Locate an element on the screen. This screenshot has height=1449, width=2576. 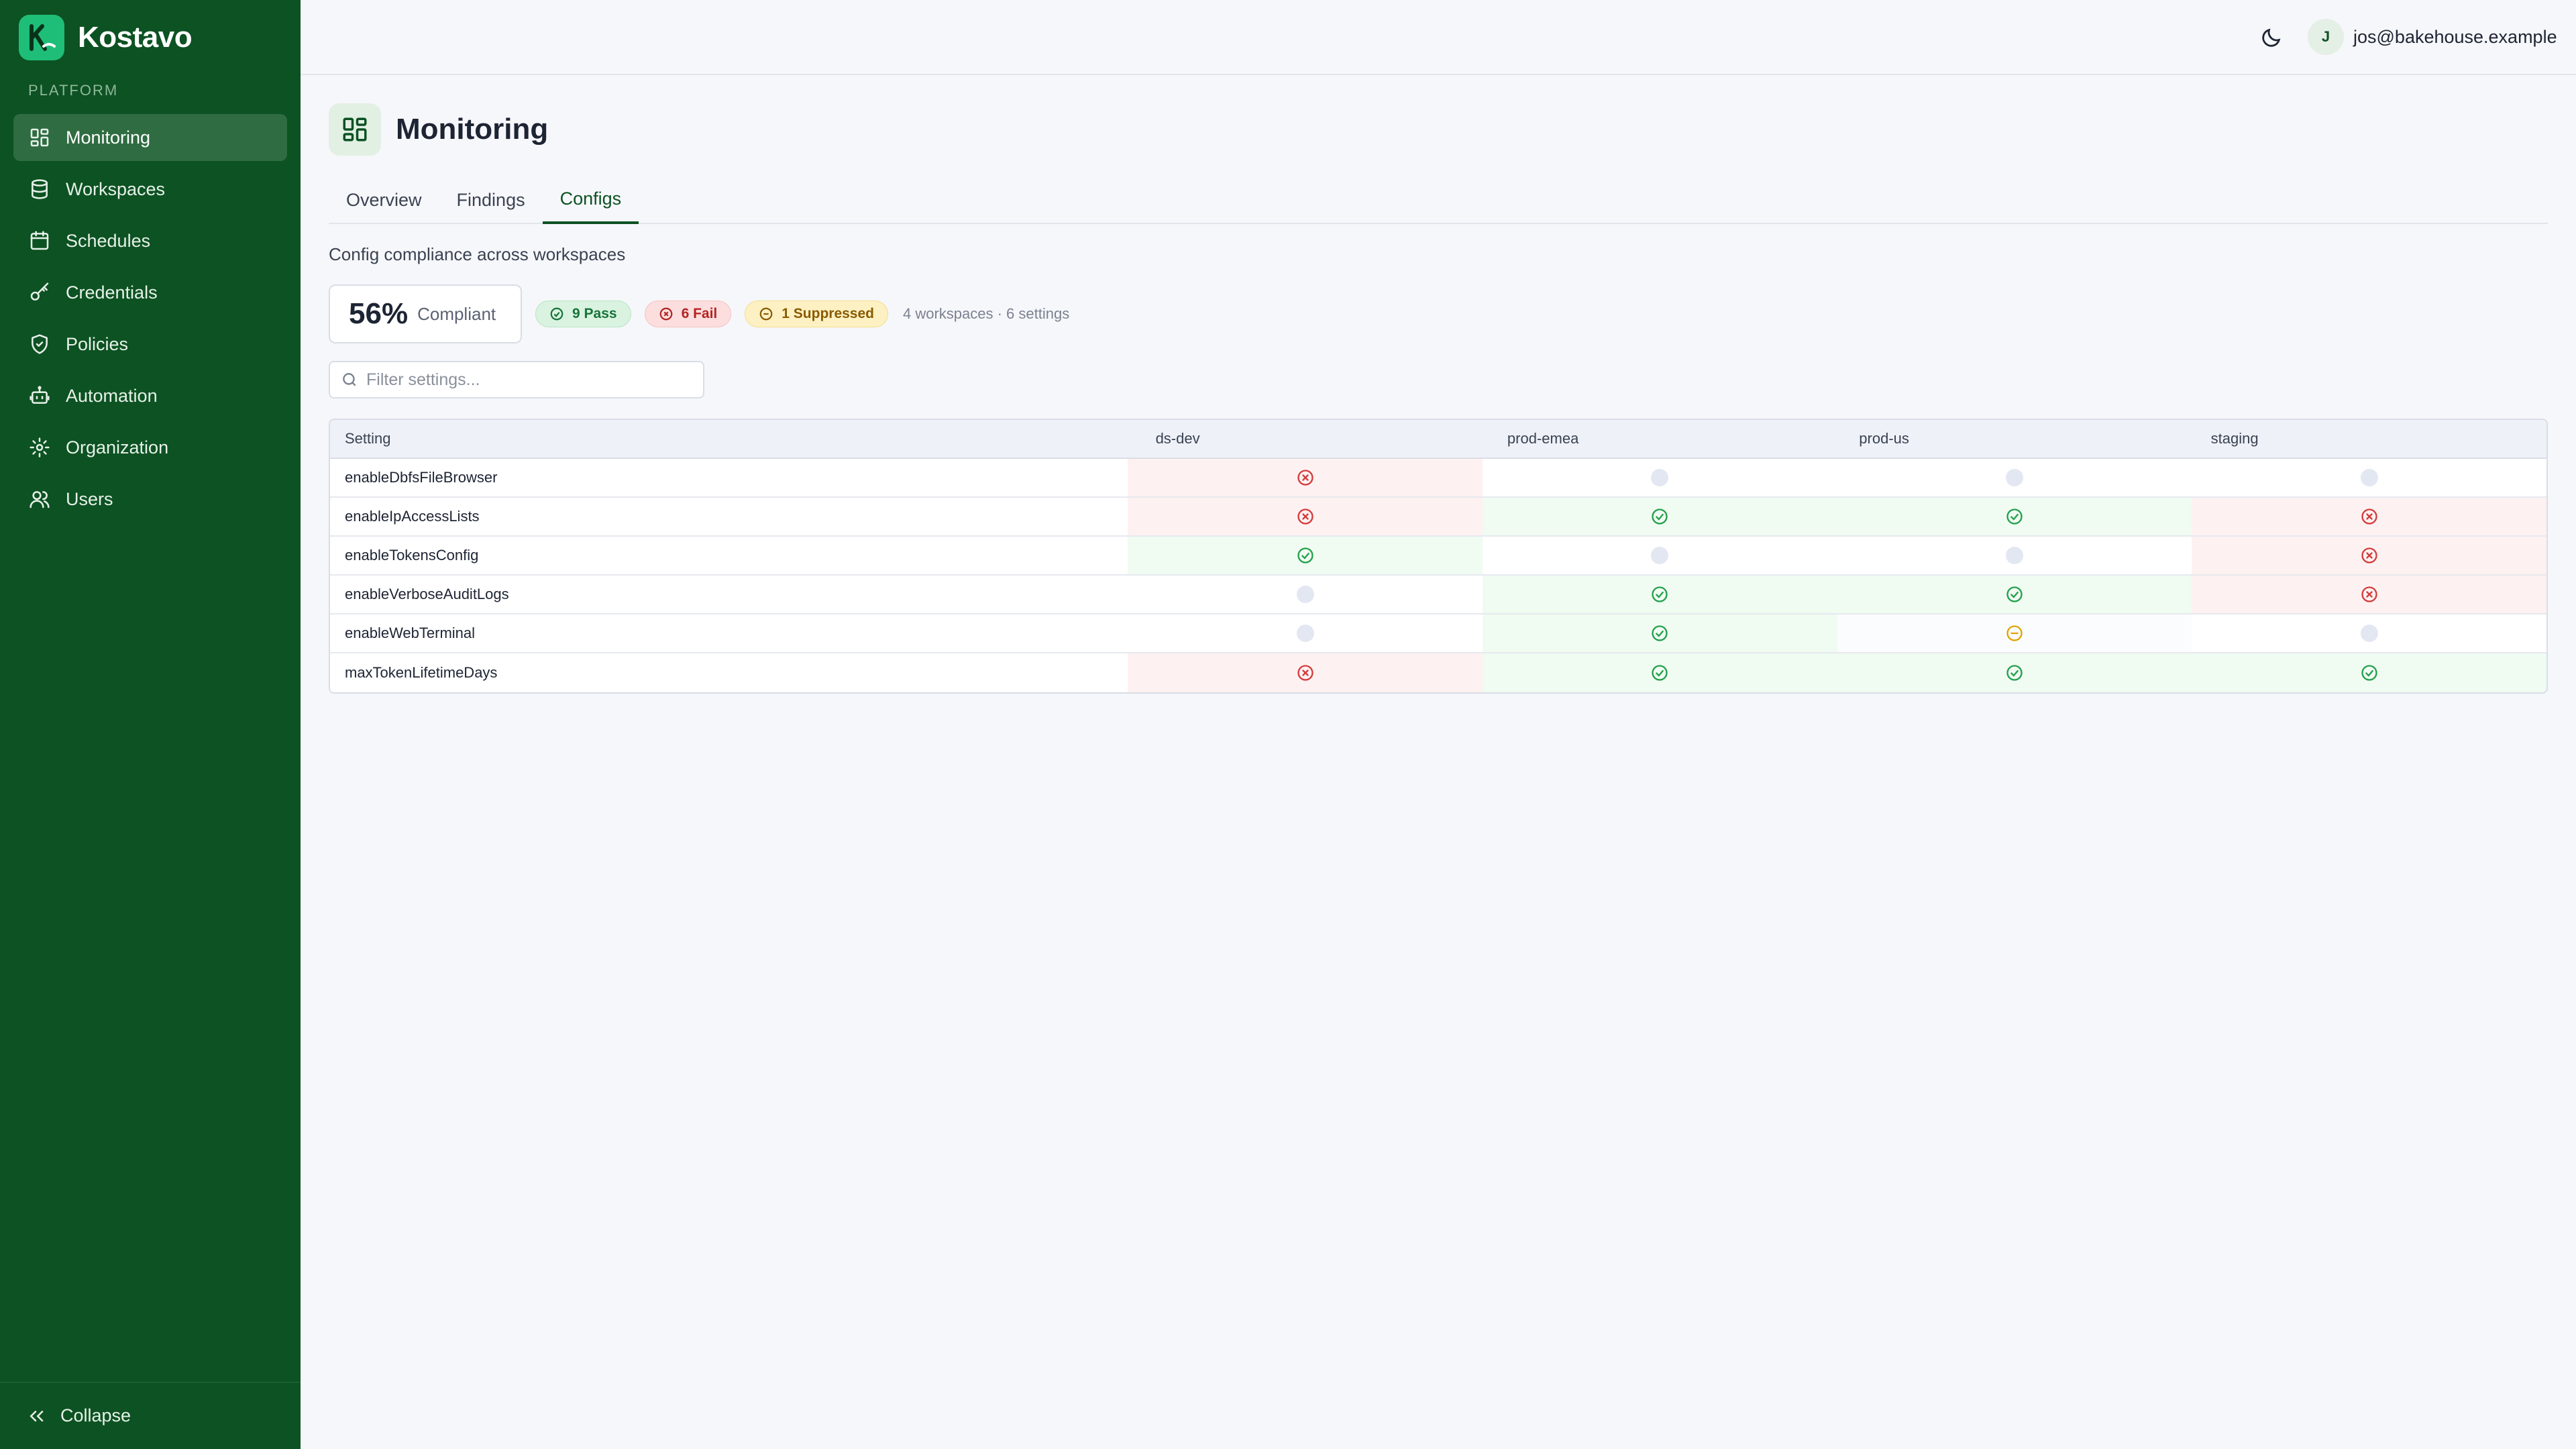
workspace-name: ds-dev is located at coordinates (1177, 438).